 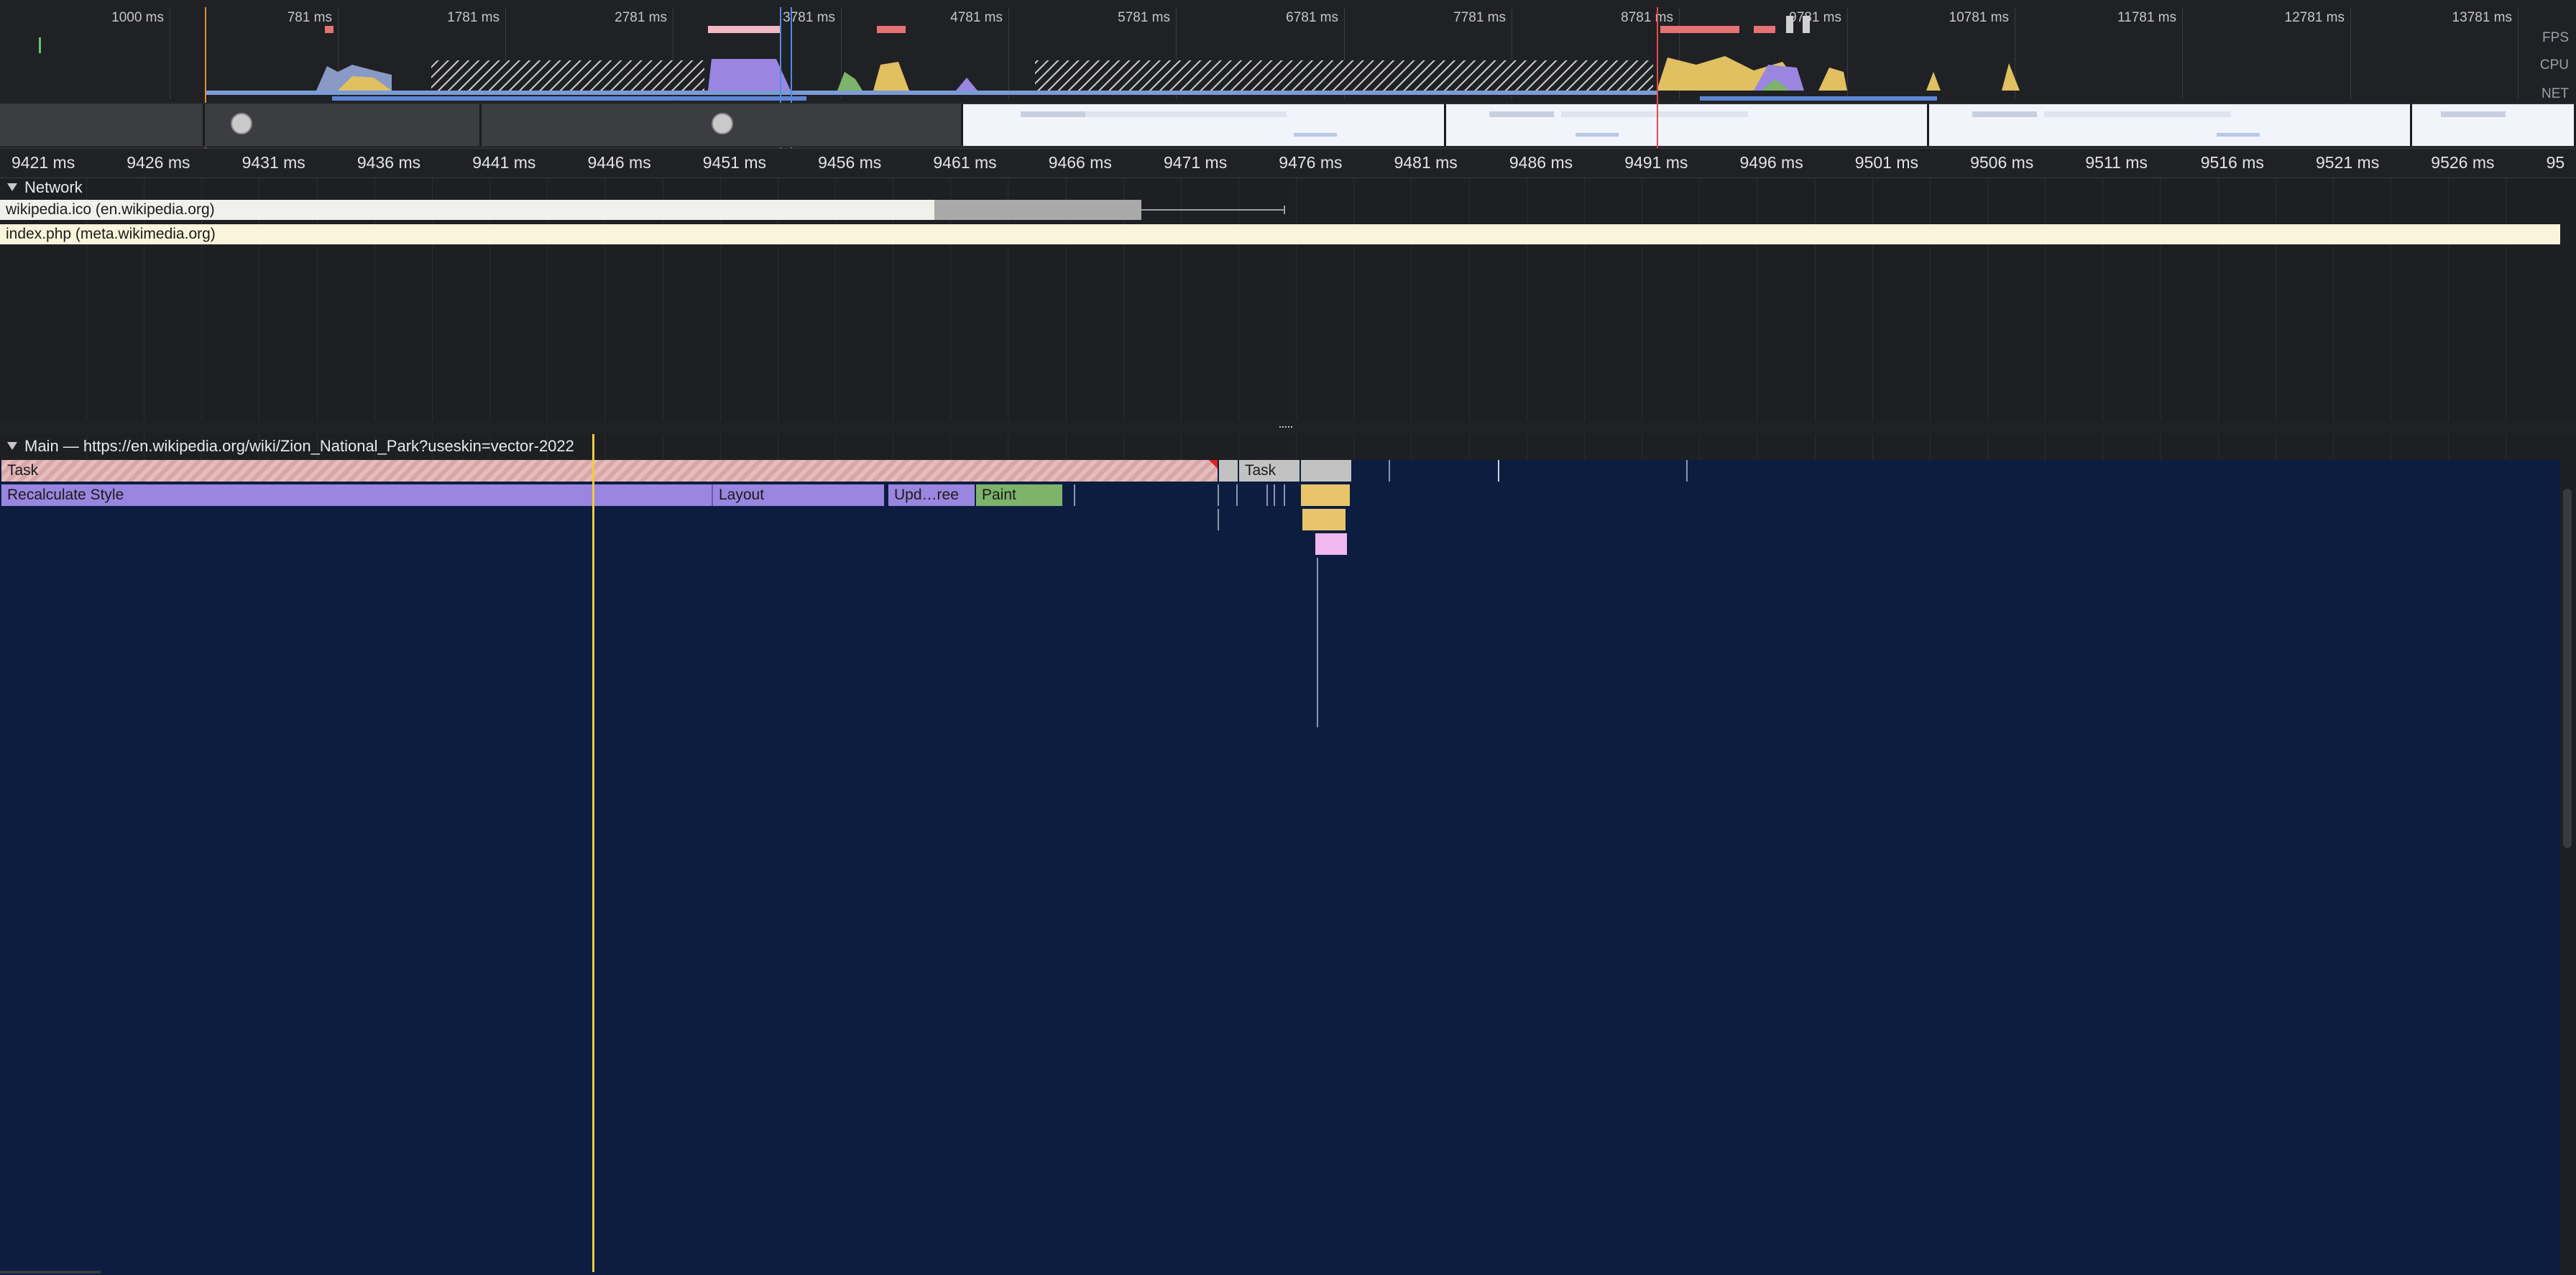 I want to click on net-track-label: NET, so click(x=2555, y=93).